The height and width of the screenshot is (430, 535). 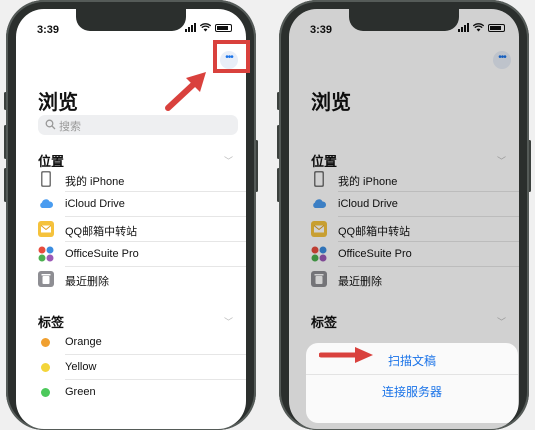 I want to click on search-icon, so click(x=50, y=124).